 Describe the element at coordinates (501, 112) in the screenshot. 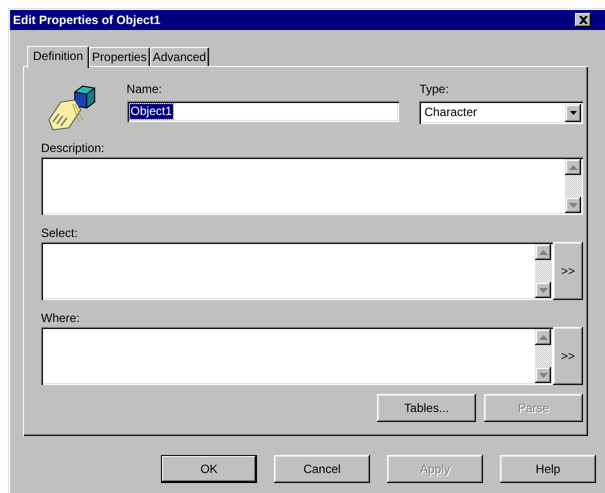

I see `type-dropdown: Character` at that location.